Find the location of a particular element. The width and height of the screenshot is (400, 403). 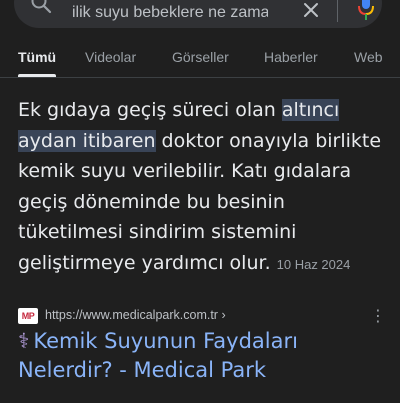

result-source: MP https://www.medicalpark.com.tr › ⋮ is located at coordinates (203, 316).